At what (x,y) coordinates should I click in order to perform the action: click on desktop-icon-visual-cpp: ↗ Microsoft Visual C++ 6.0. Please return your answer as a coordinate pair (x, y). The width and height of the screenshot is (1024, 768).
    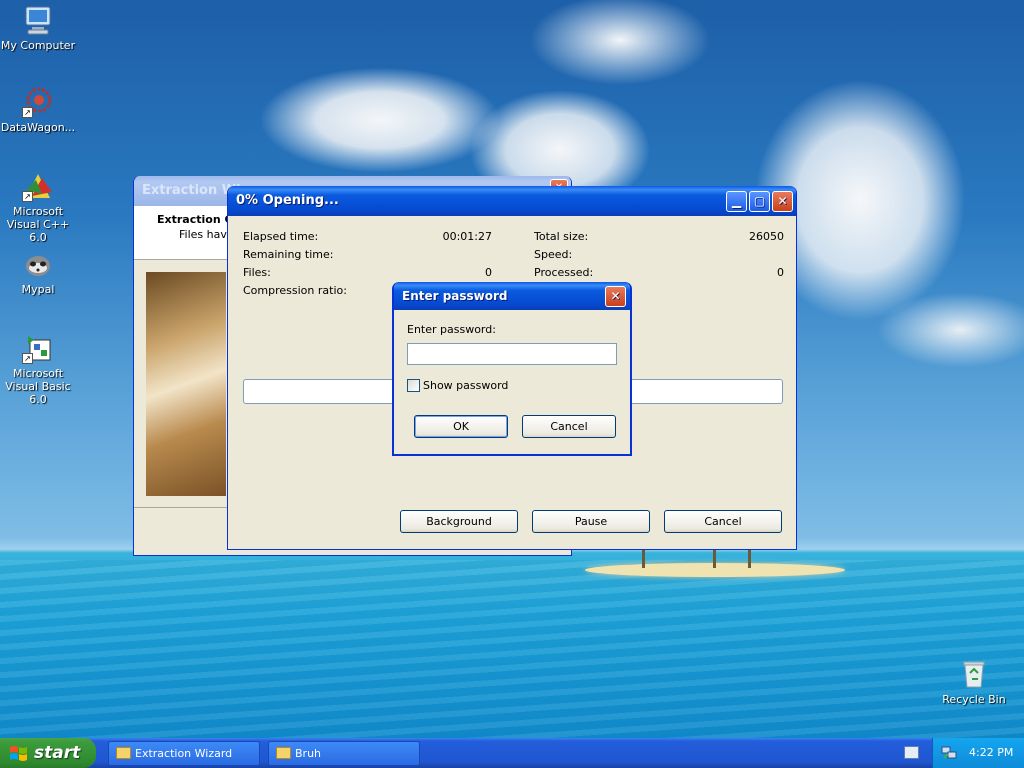
    Looking at the image, I should click on (39, 207).